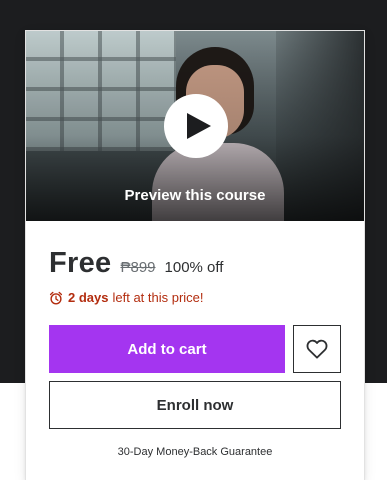  I want to click on price-row: Free ₱899 100% off, so click(136, 265).